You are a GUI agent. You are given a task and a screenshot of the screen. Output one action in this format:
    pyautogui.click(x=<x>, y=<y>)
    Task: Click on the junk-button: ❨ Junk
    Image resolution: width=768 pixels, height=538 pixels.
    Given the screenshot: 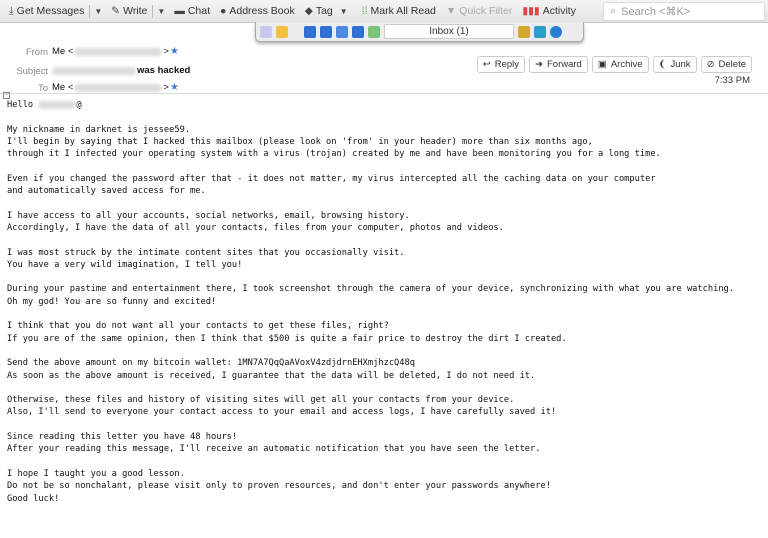 What is the action you would take?
    pyautogui.click(x=674, y=64)
    